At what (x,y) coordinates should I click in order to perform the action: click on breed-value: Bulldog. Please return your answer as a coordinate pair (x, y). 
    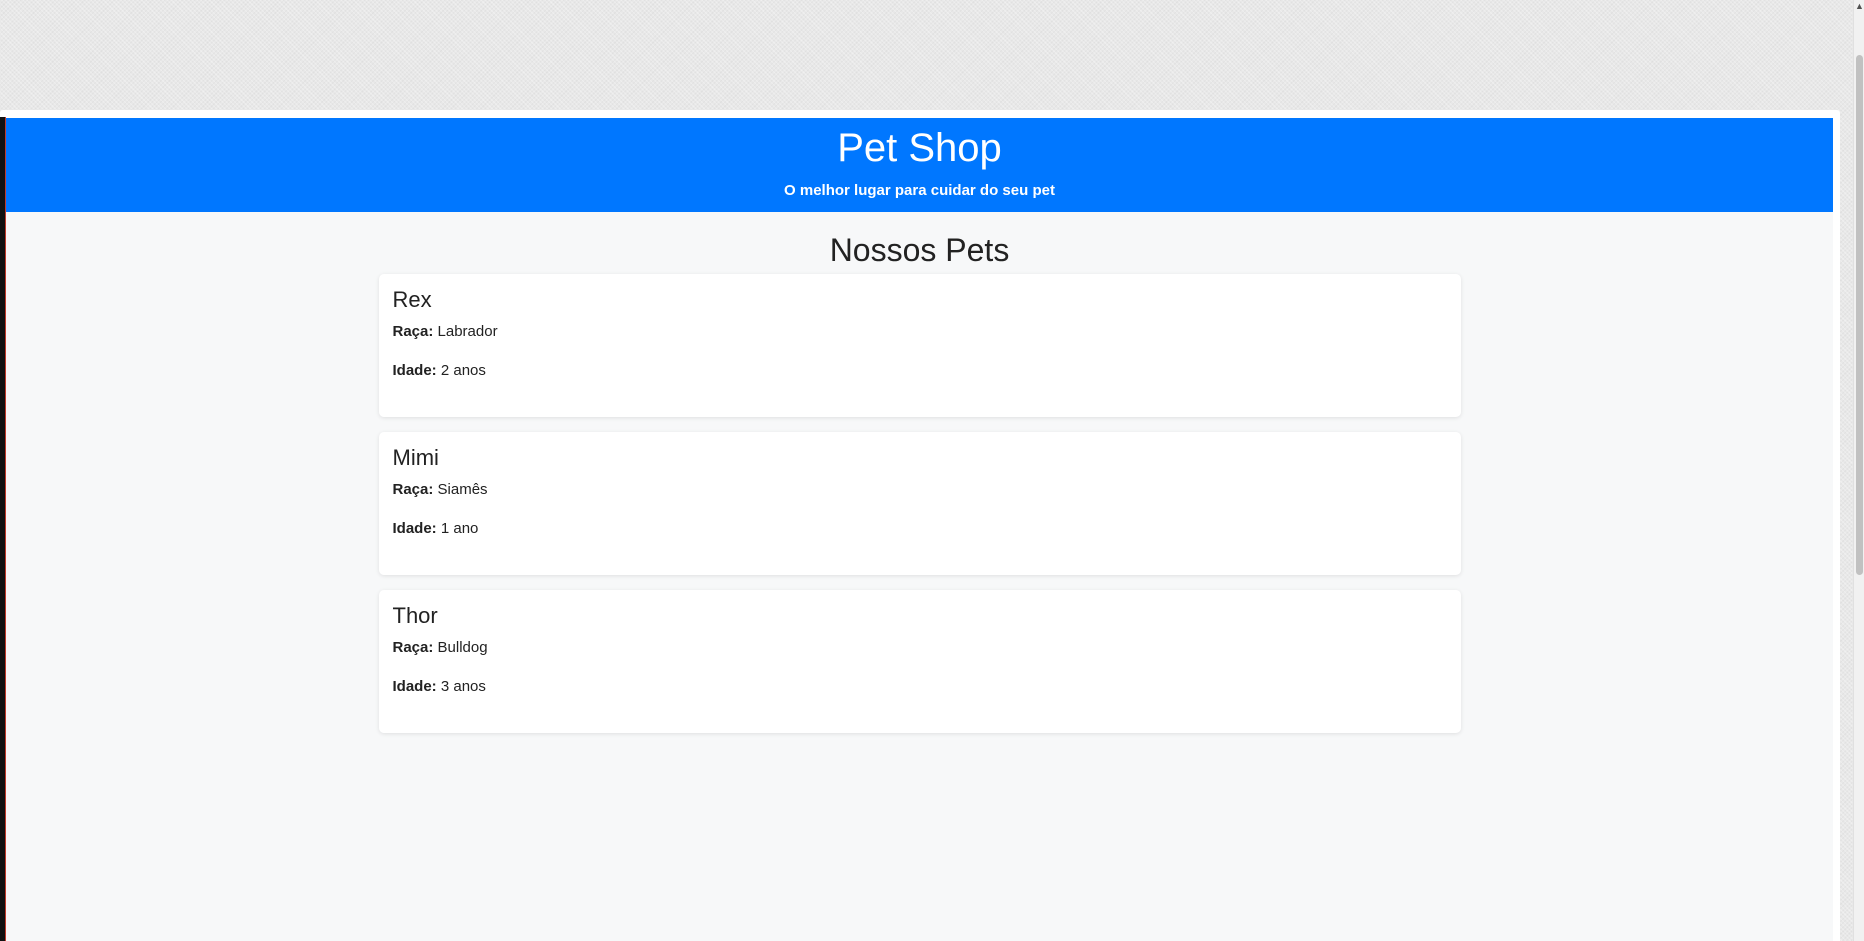
    Looking at the image, I should click on (462, 647).